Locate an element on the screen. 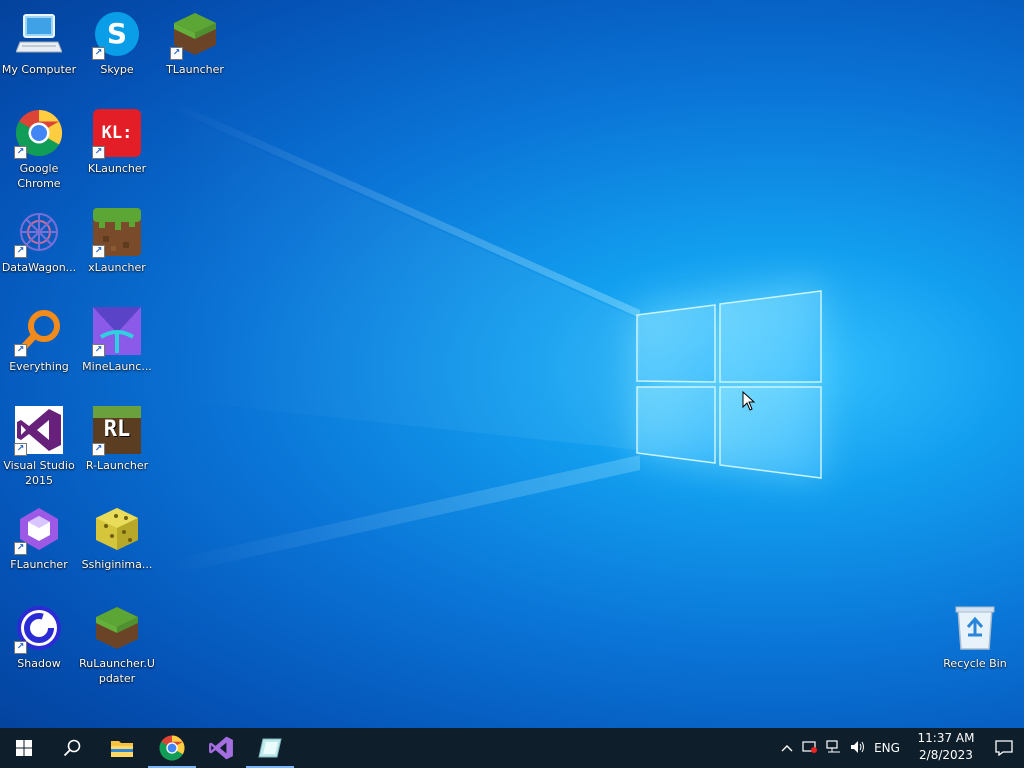 The image size is (1024, 768). desktop-icon-r-launcher: RL ↗ R-Launcher is located at coordinates (117, 434).